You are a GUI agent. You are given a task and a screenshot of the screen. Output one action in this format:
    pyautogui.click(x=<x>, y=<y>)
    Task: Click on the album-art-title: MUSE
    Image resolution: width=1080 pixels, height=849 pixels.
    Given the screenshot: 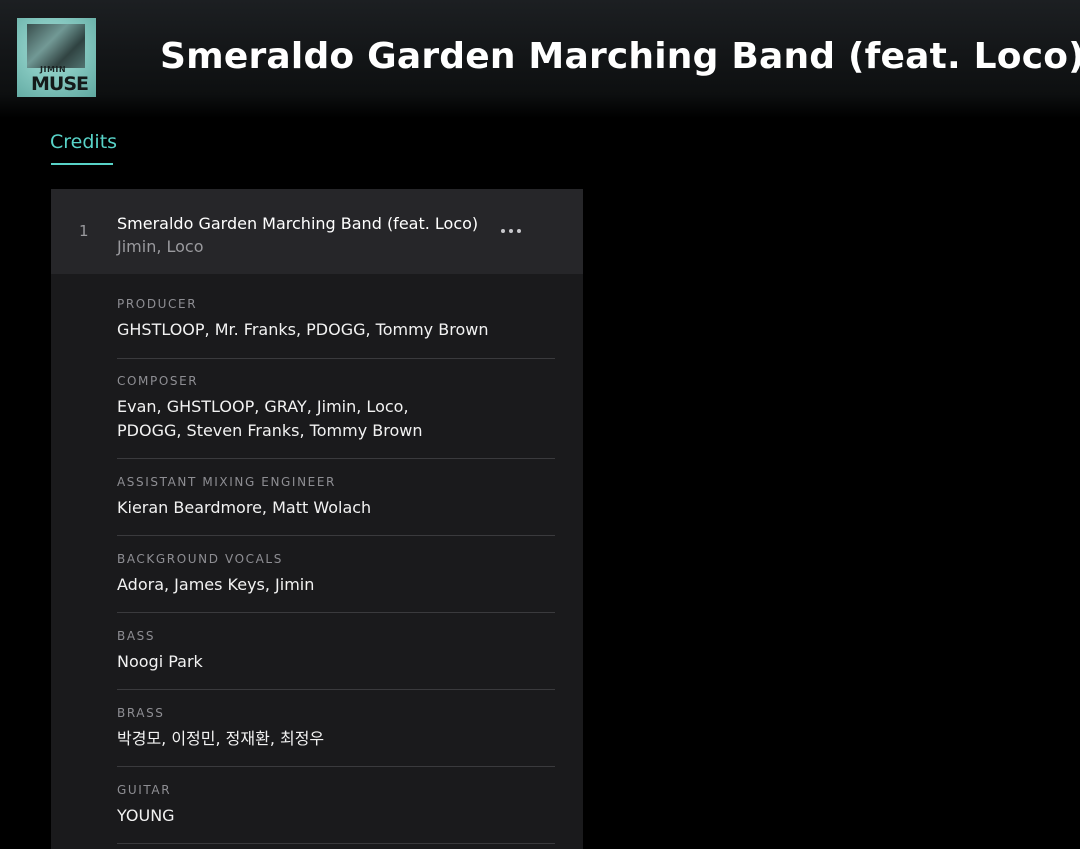 What is the action you would take?
    pyautogui.click(x=60, y=84)
    